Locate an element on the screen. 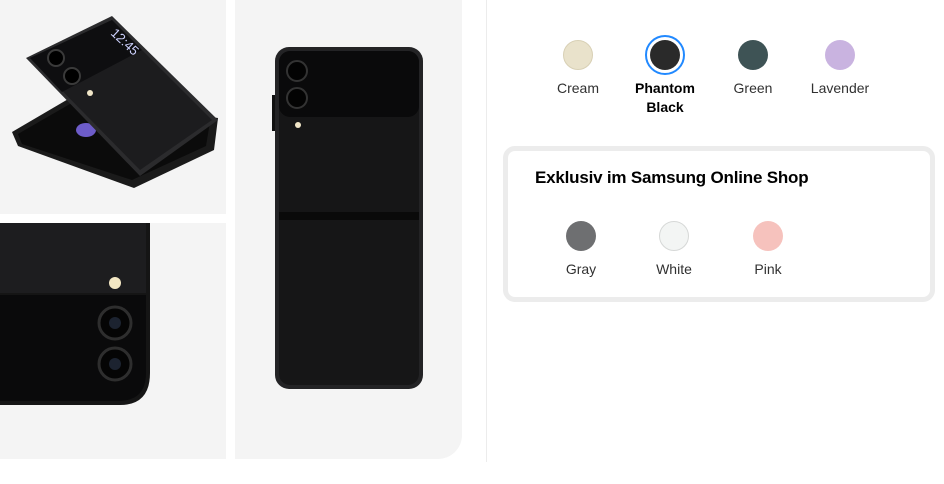 The image size is (944, 484). phone-folded-image: 12:45 is located at coordinates (115, 102).